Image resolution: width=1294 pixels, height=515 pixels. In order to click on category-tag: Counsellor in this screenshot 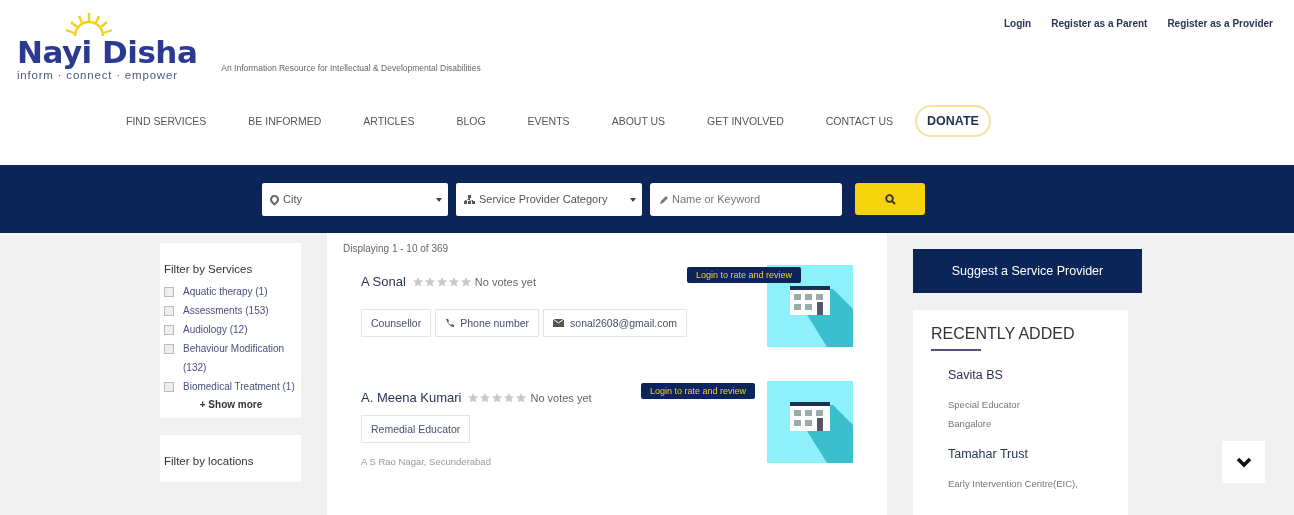, I will do `click(396, 323)`.